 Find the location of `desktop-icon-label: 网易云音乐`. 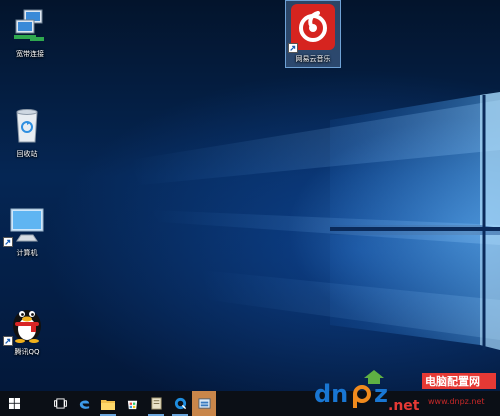

desktop-icon-label: 网易云音乐 is located at coordinates (313, 59).